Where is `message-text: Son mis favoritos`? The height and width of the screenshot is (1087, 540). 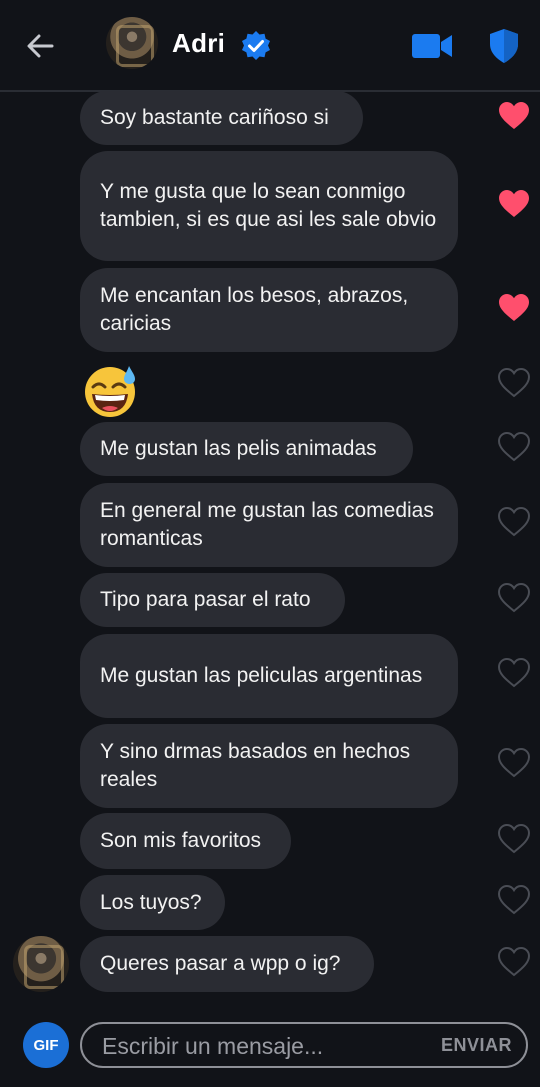 message-text: Son mis favoritos is located at coordinates (181, 840).